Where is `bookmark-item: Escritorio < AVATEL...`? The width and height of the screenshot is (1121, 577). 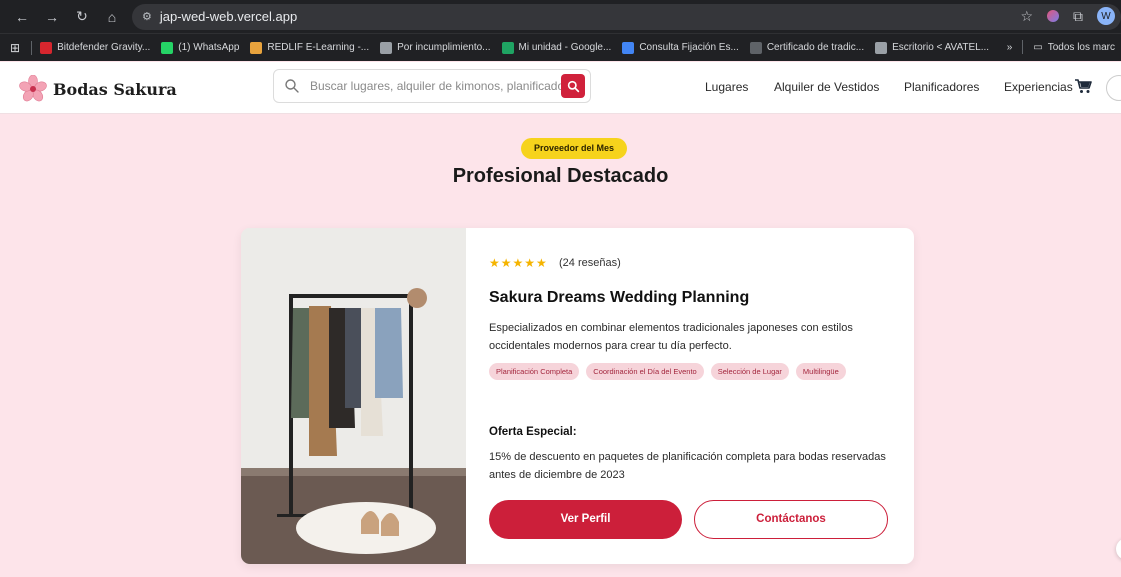 bookmark-item: Escritorio < AVATEL... is located at coordinates (932, 47).